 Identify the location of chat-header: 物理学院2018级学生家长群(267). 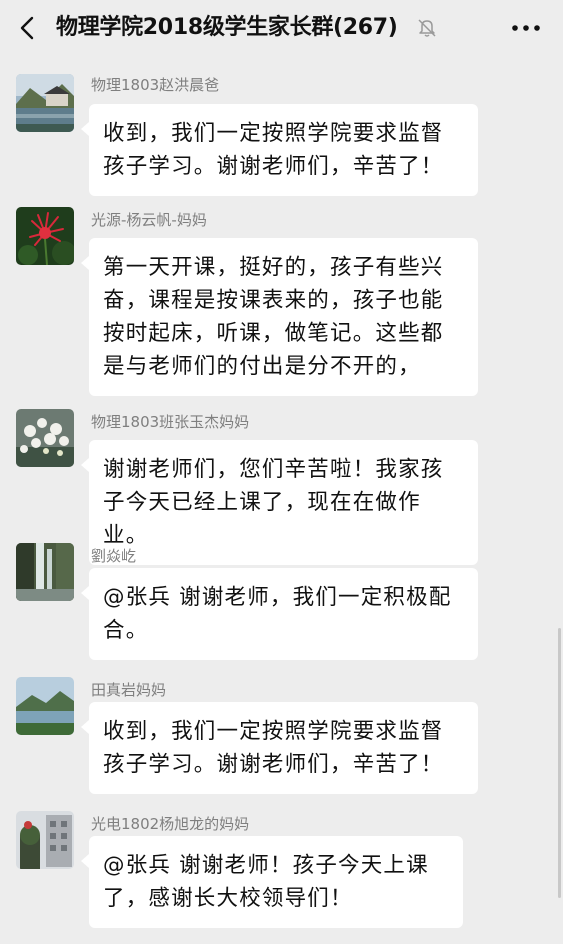
(281, 28).